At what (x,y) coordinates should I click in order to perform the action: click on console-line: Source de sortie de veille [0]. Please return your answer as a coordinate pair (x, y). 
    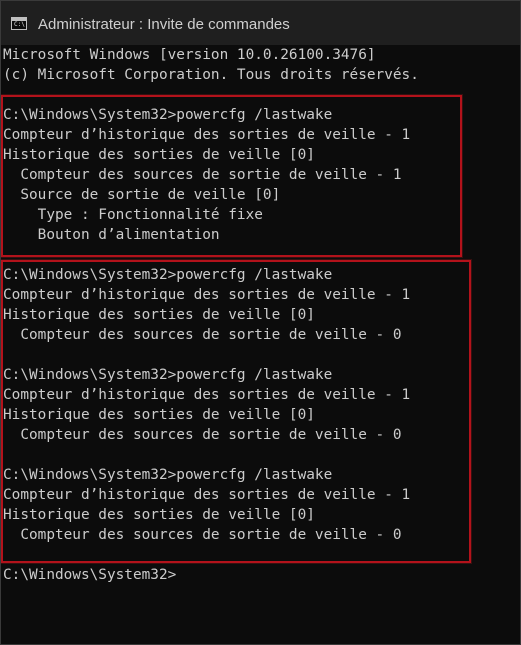
    Looking at the image, I should click on (142, 195).